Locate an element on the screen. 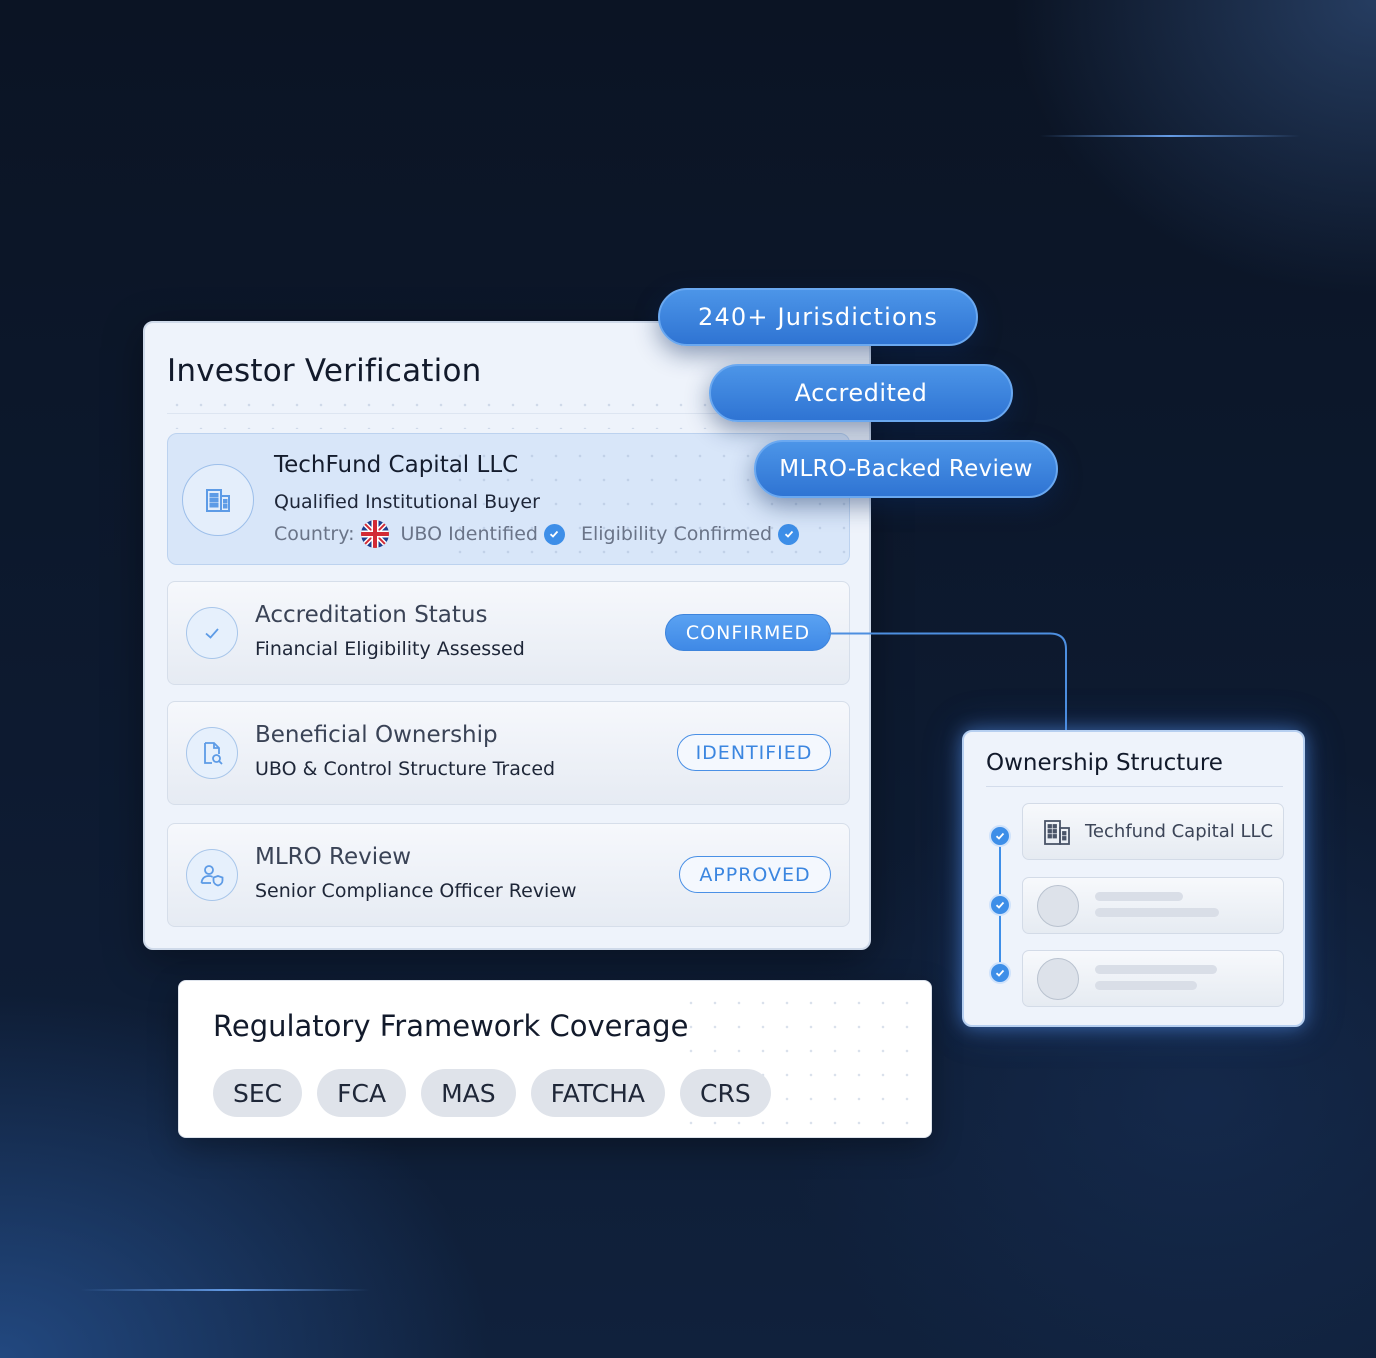 This screenshot has width=1376, height=1358. row-subtitle: Financial Eligibility Assessed is located at coordinates (390, 649).